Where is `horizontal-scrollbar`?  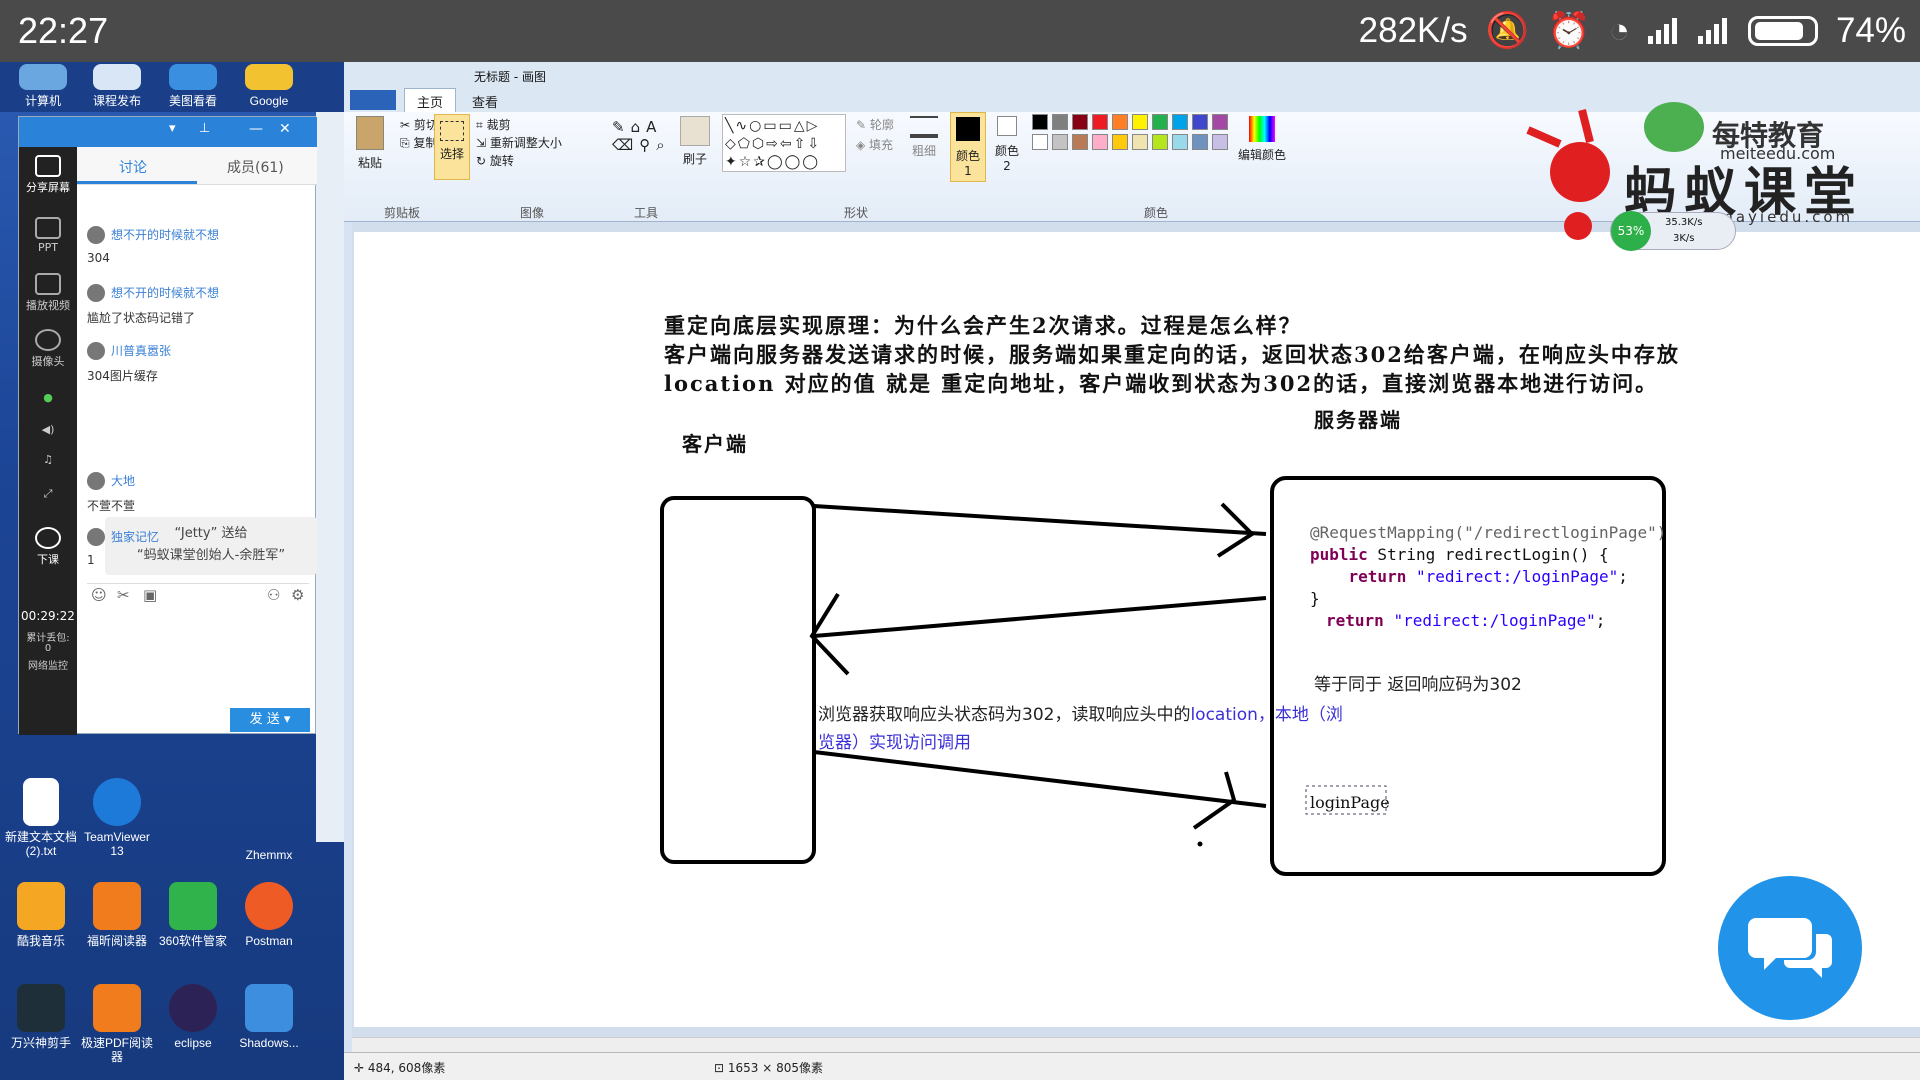 horizontal-scrollbar is located at coordinates (1136, 1044).